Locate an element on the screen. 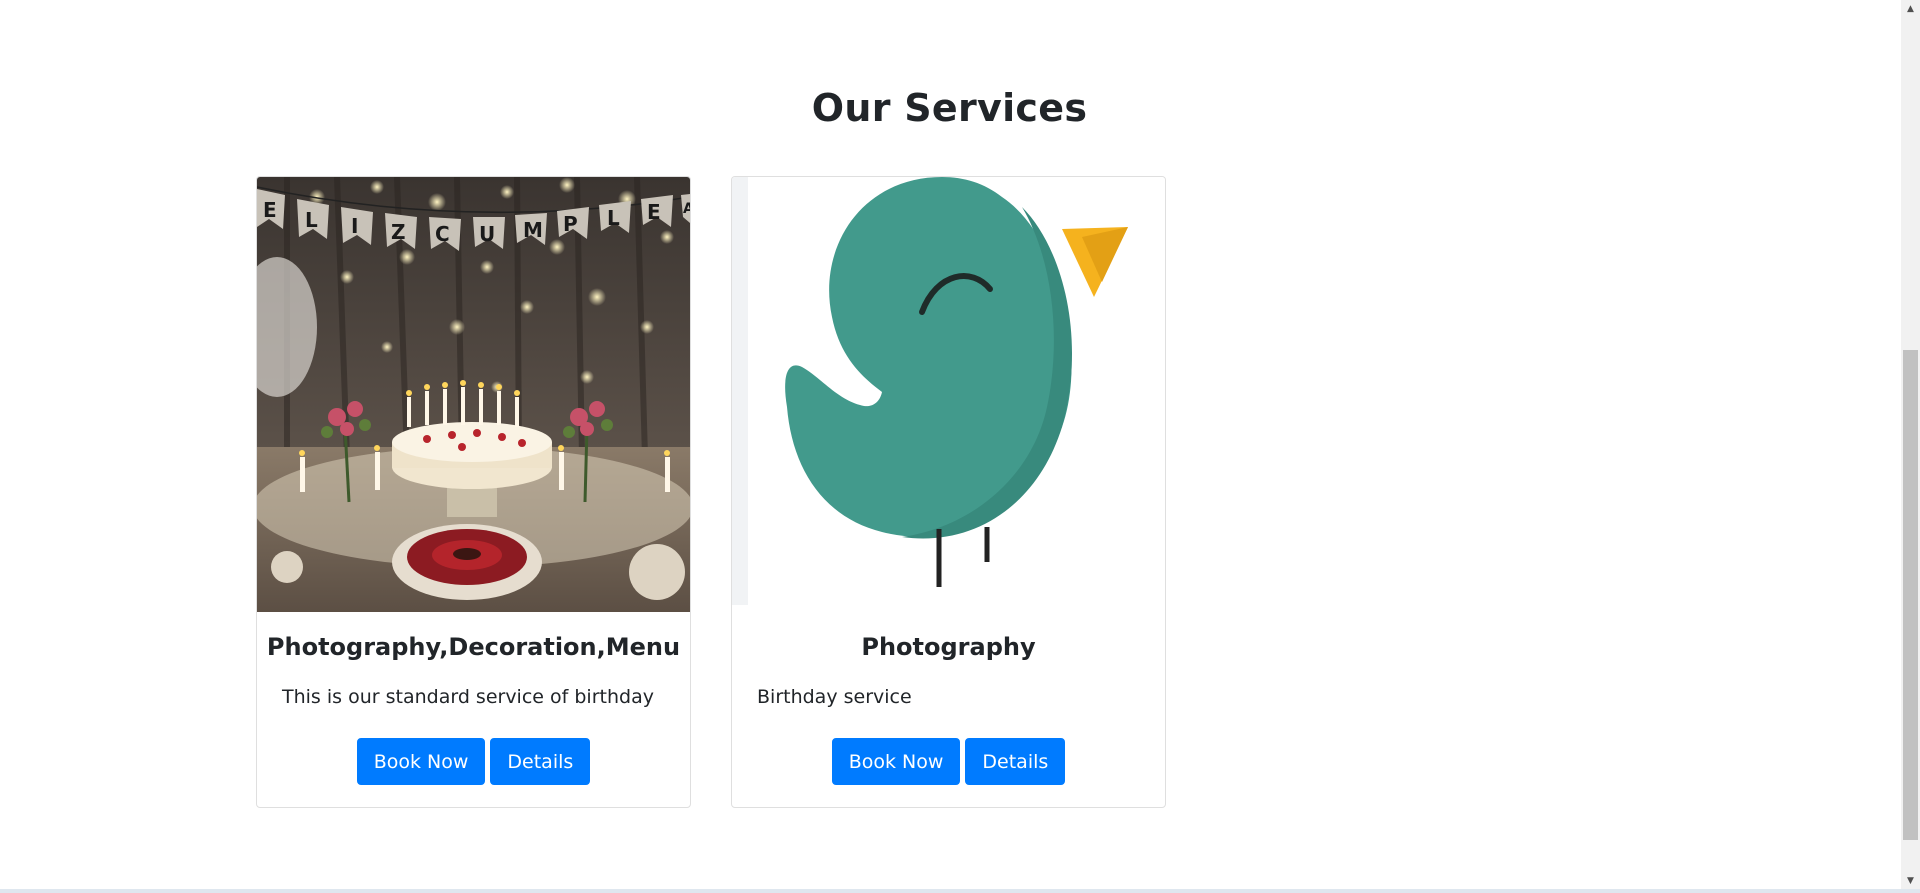  bottom-divider is located at coordinates (960, 891).